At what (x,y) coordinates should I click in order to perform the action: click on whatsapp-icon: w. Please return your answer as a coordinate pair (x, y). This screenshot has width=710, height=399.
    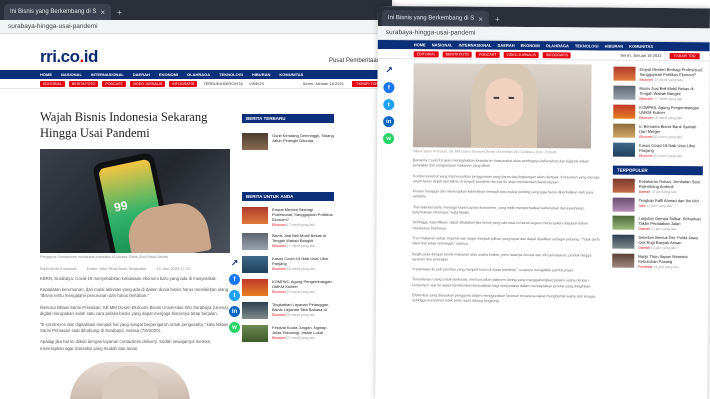
    Looking at the image, I should click on (234, 327).